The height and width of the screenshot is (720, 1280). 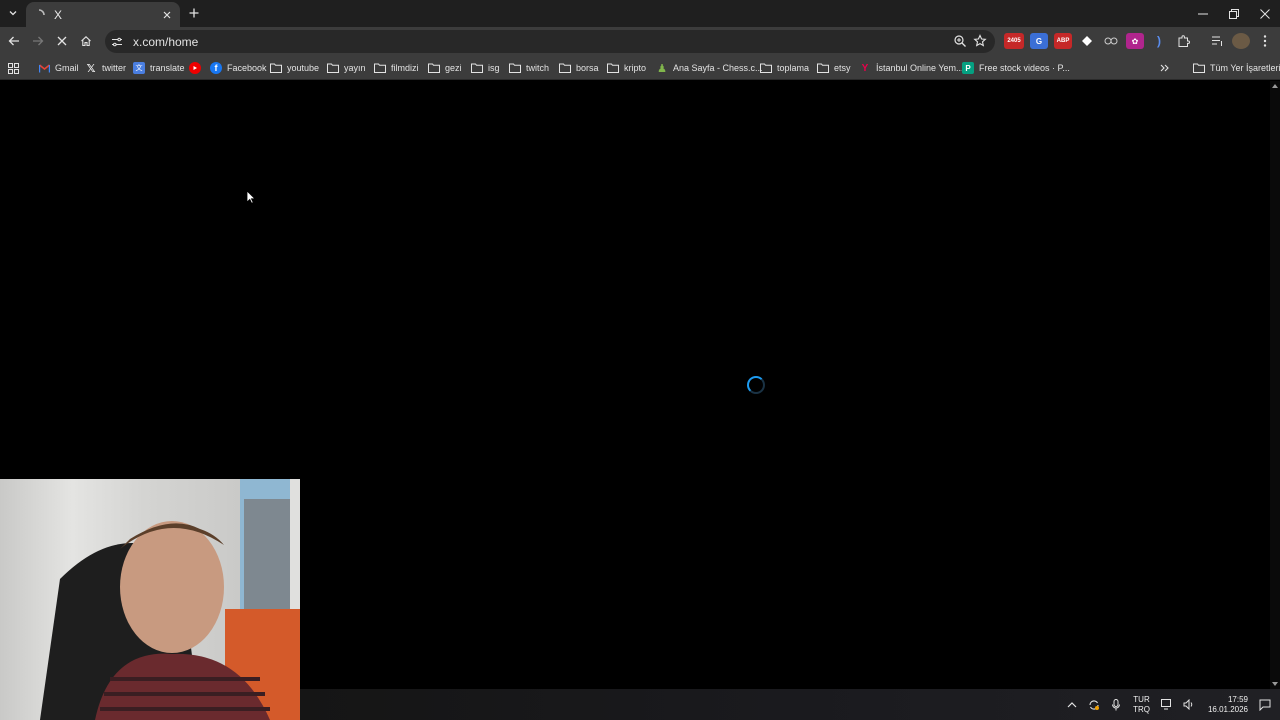 I want to click on webcam-overlay, so click(x=150, y=599).